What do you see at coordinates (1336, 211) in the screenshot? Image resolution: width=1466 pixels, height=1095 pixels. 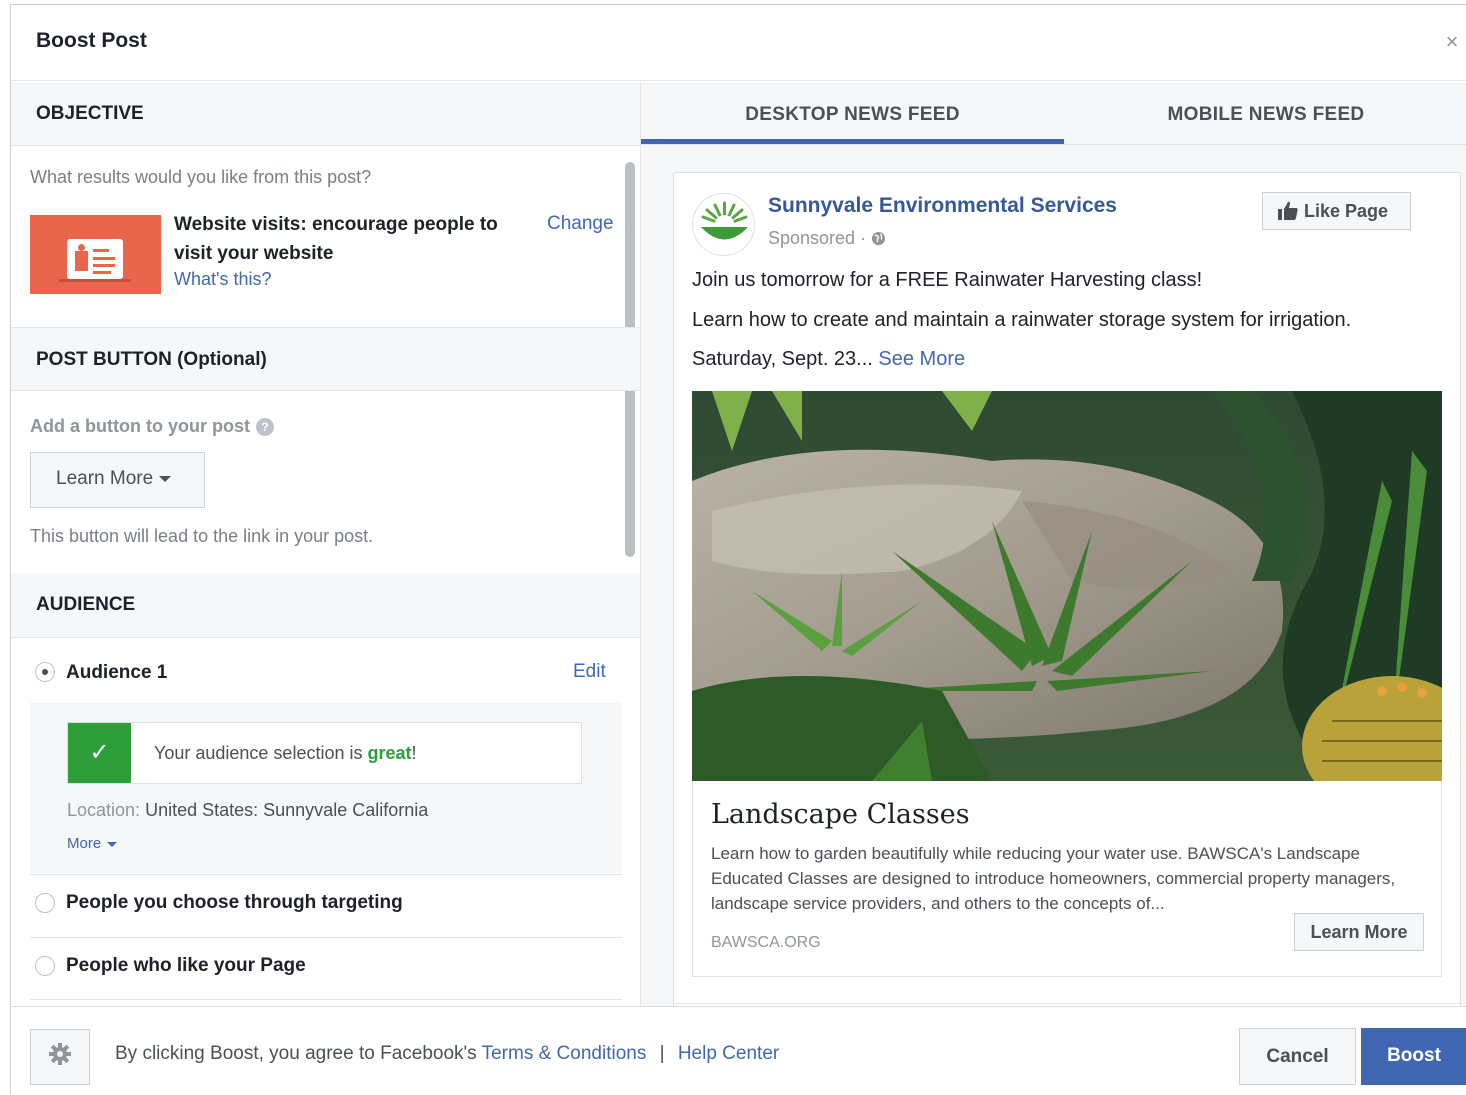 I see `like-page-button: Like Page` at bounding box center [1336, 211].